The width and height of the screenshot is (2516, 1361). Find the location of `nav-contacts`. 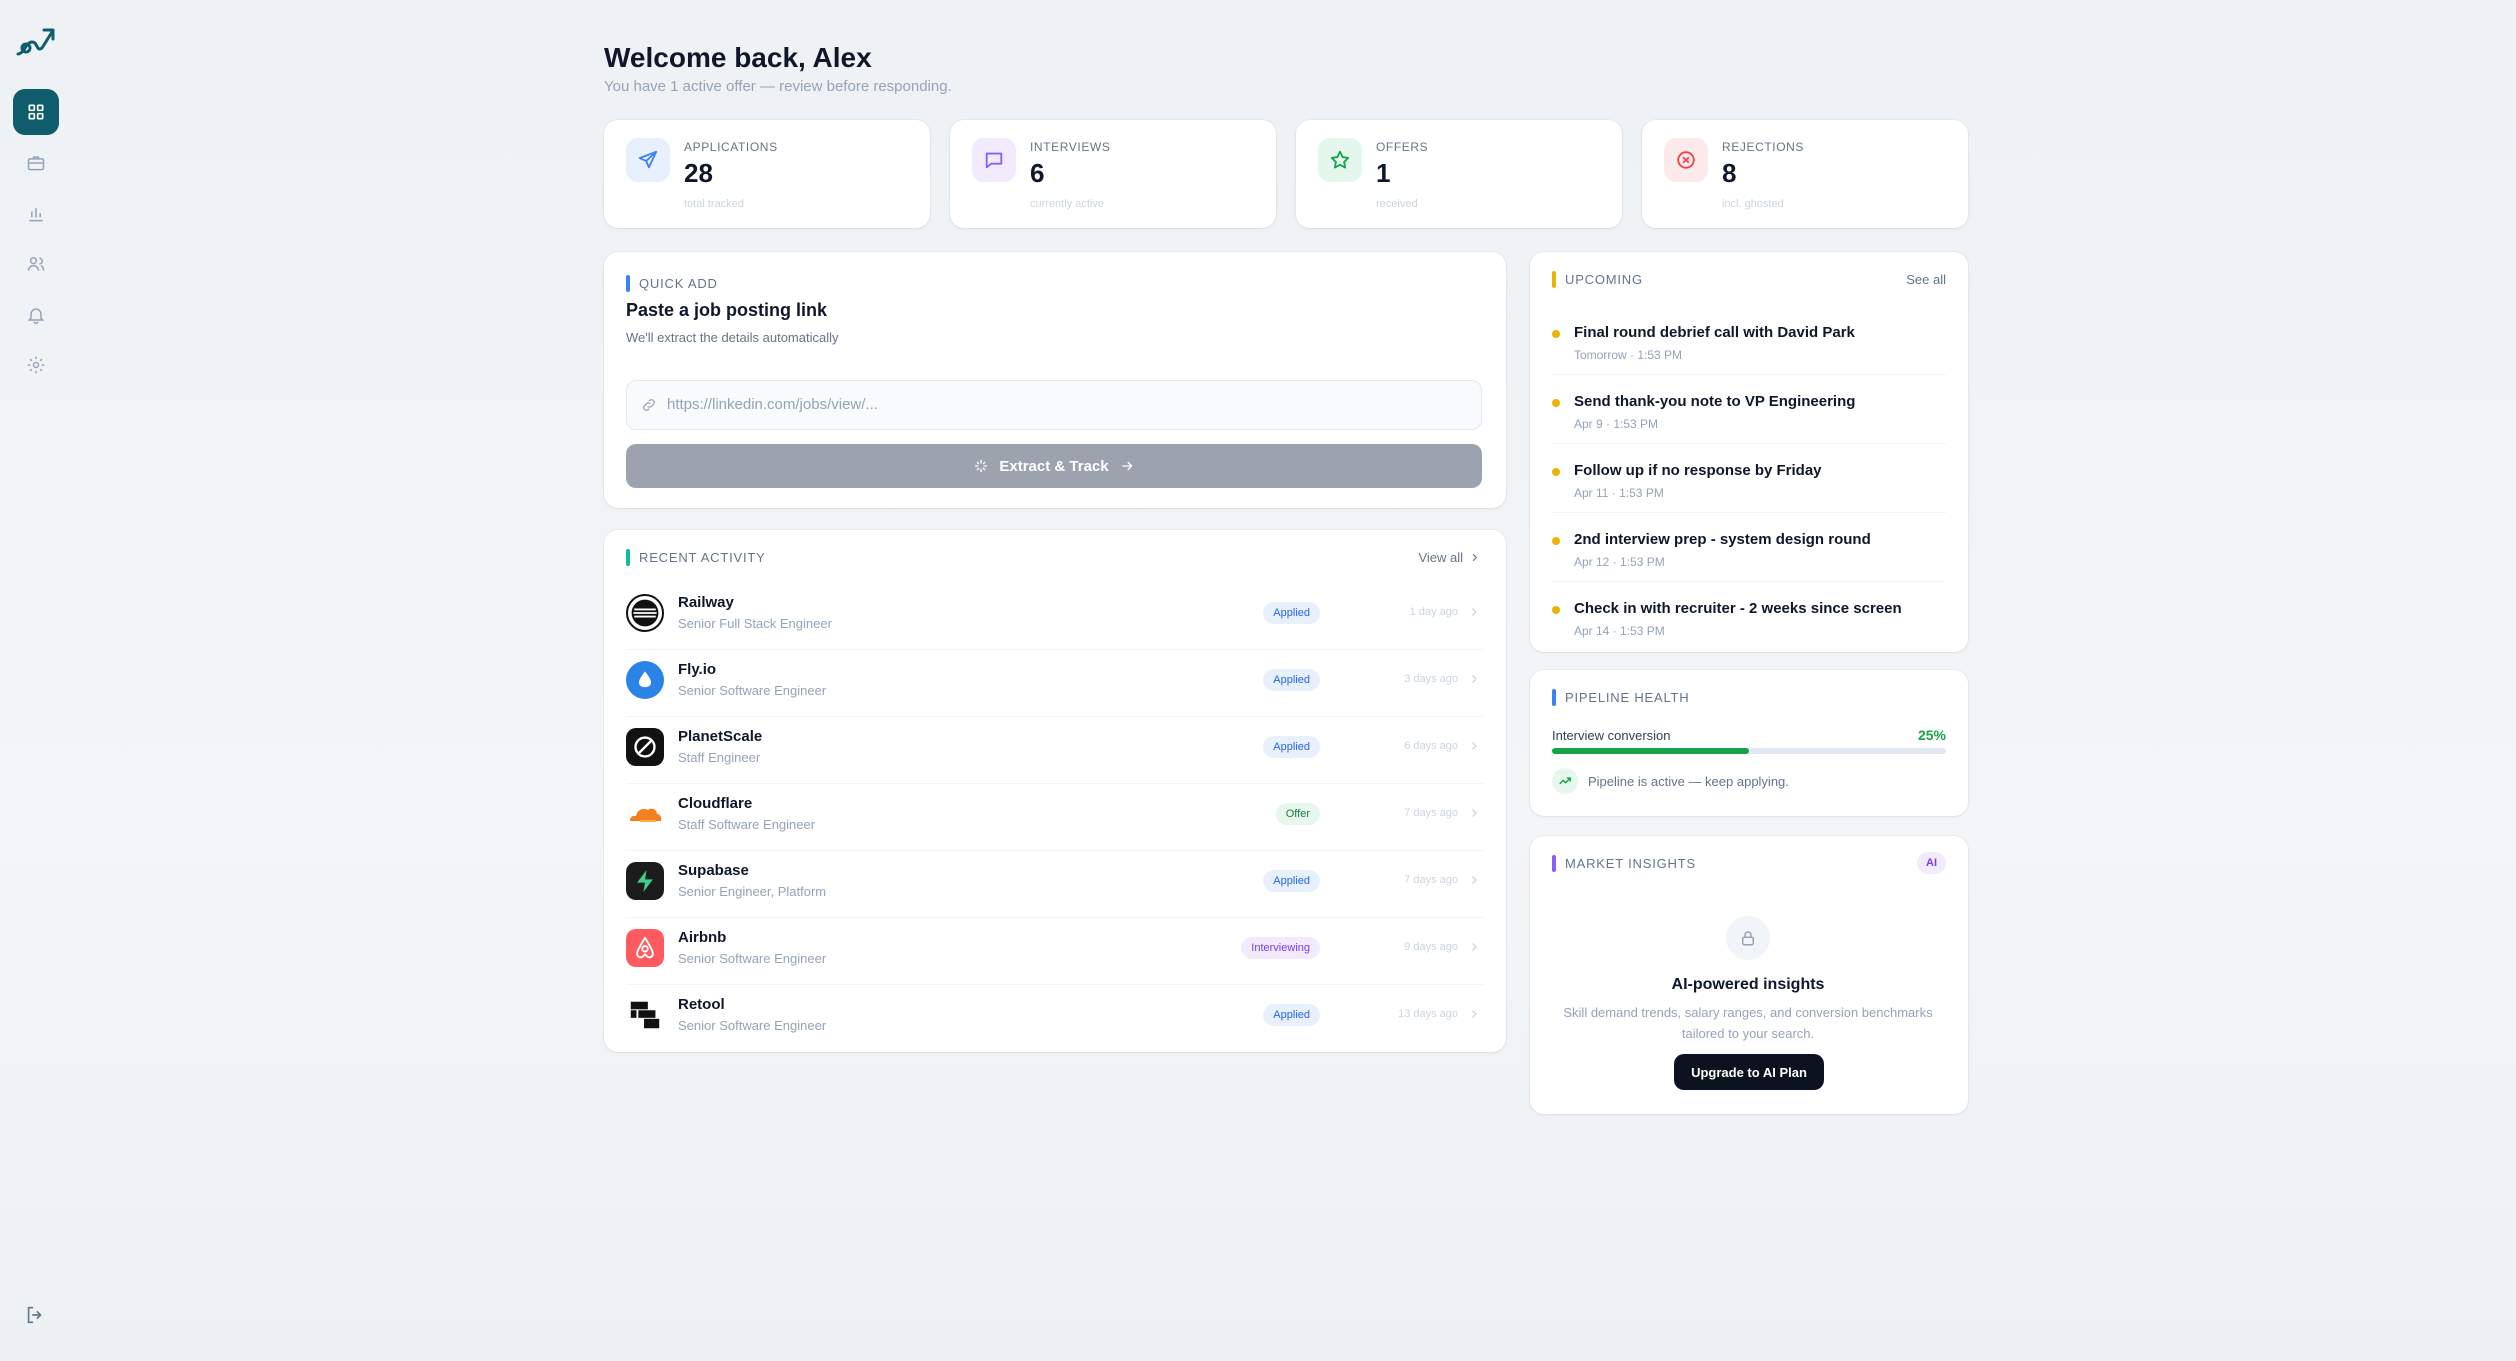

nav-contacts is located at coordinates (36, 264).